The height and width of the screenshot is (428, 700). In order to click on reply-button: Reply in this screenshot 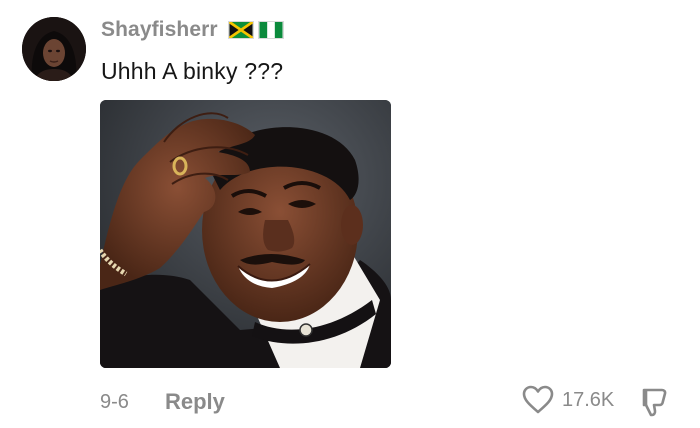, I will do `click(195, 402)`.